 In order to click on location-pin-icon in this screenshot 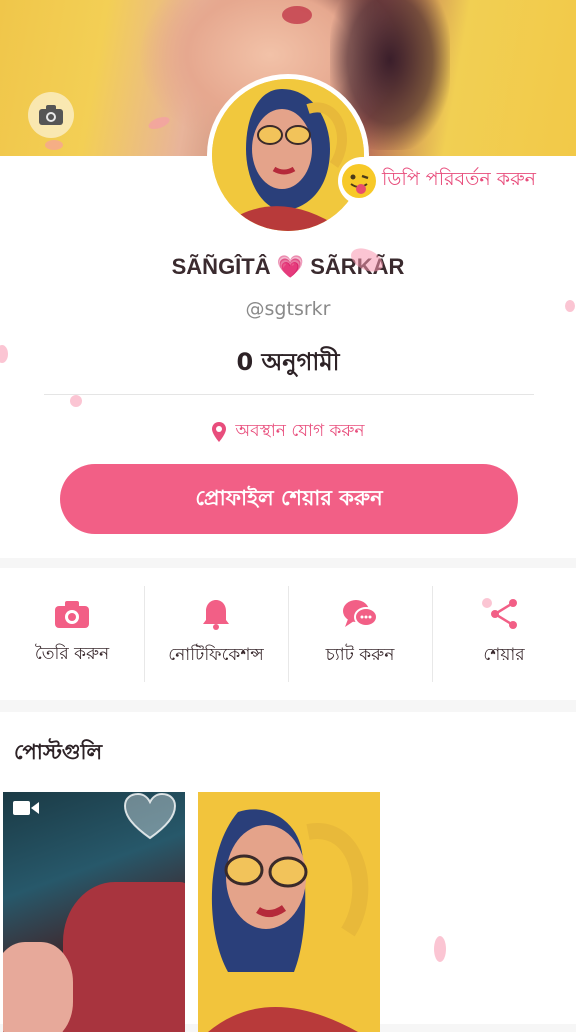, I will do `click(219, 432)`.